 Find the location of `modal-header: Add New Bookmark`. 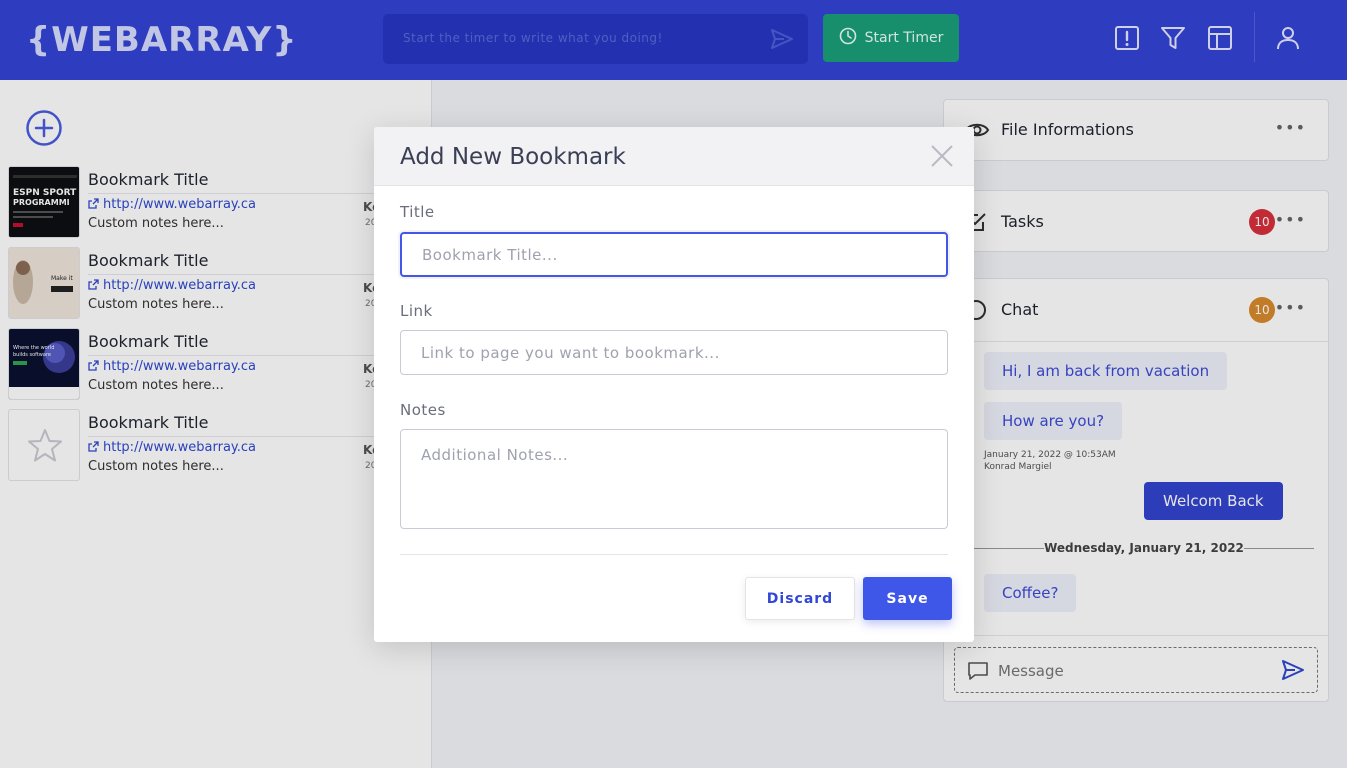

modal-header: Add New Bookmark is located at coordinates (674, 156).